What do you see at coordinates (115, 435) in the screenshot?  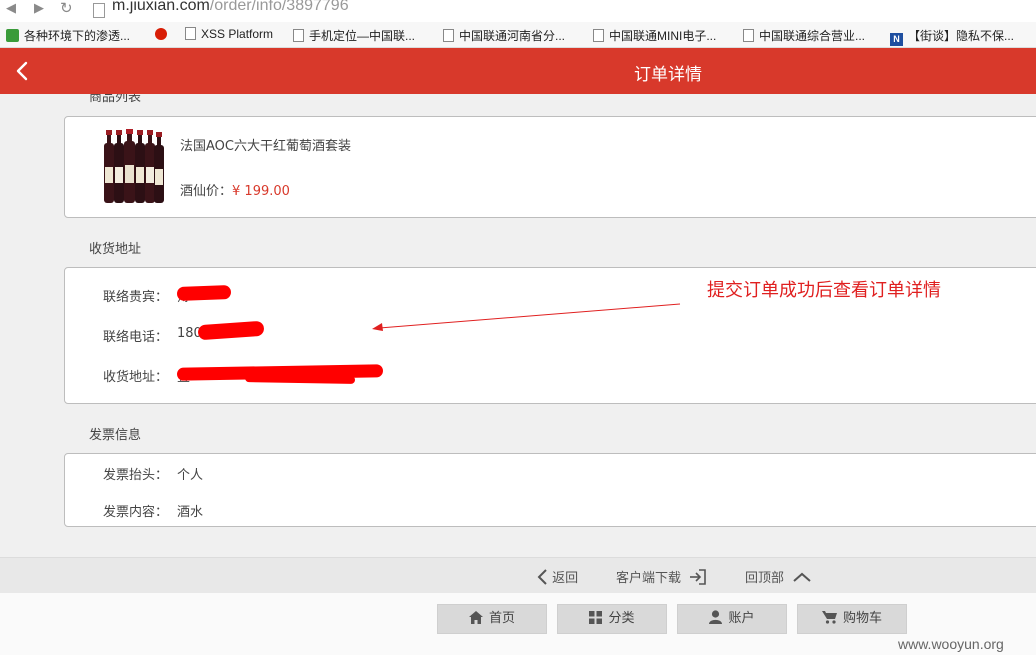 I see `section-title-invoice: 发票信息` at bounding box center [115, 435].